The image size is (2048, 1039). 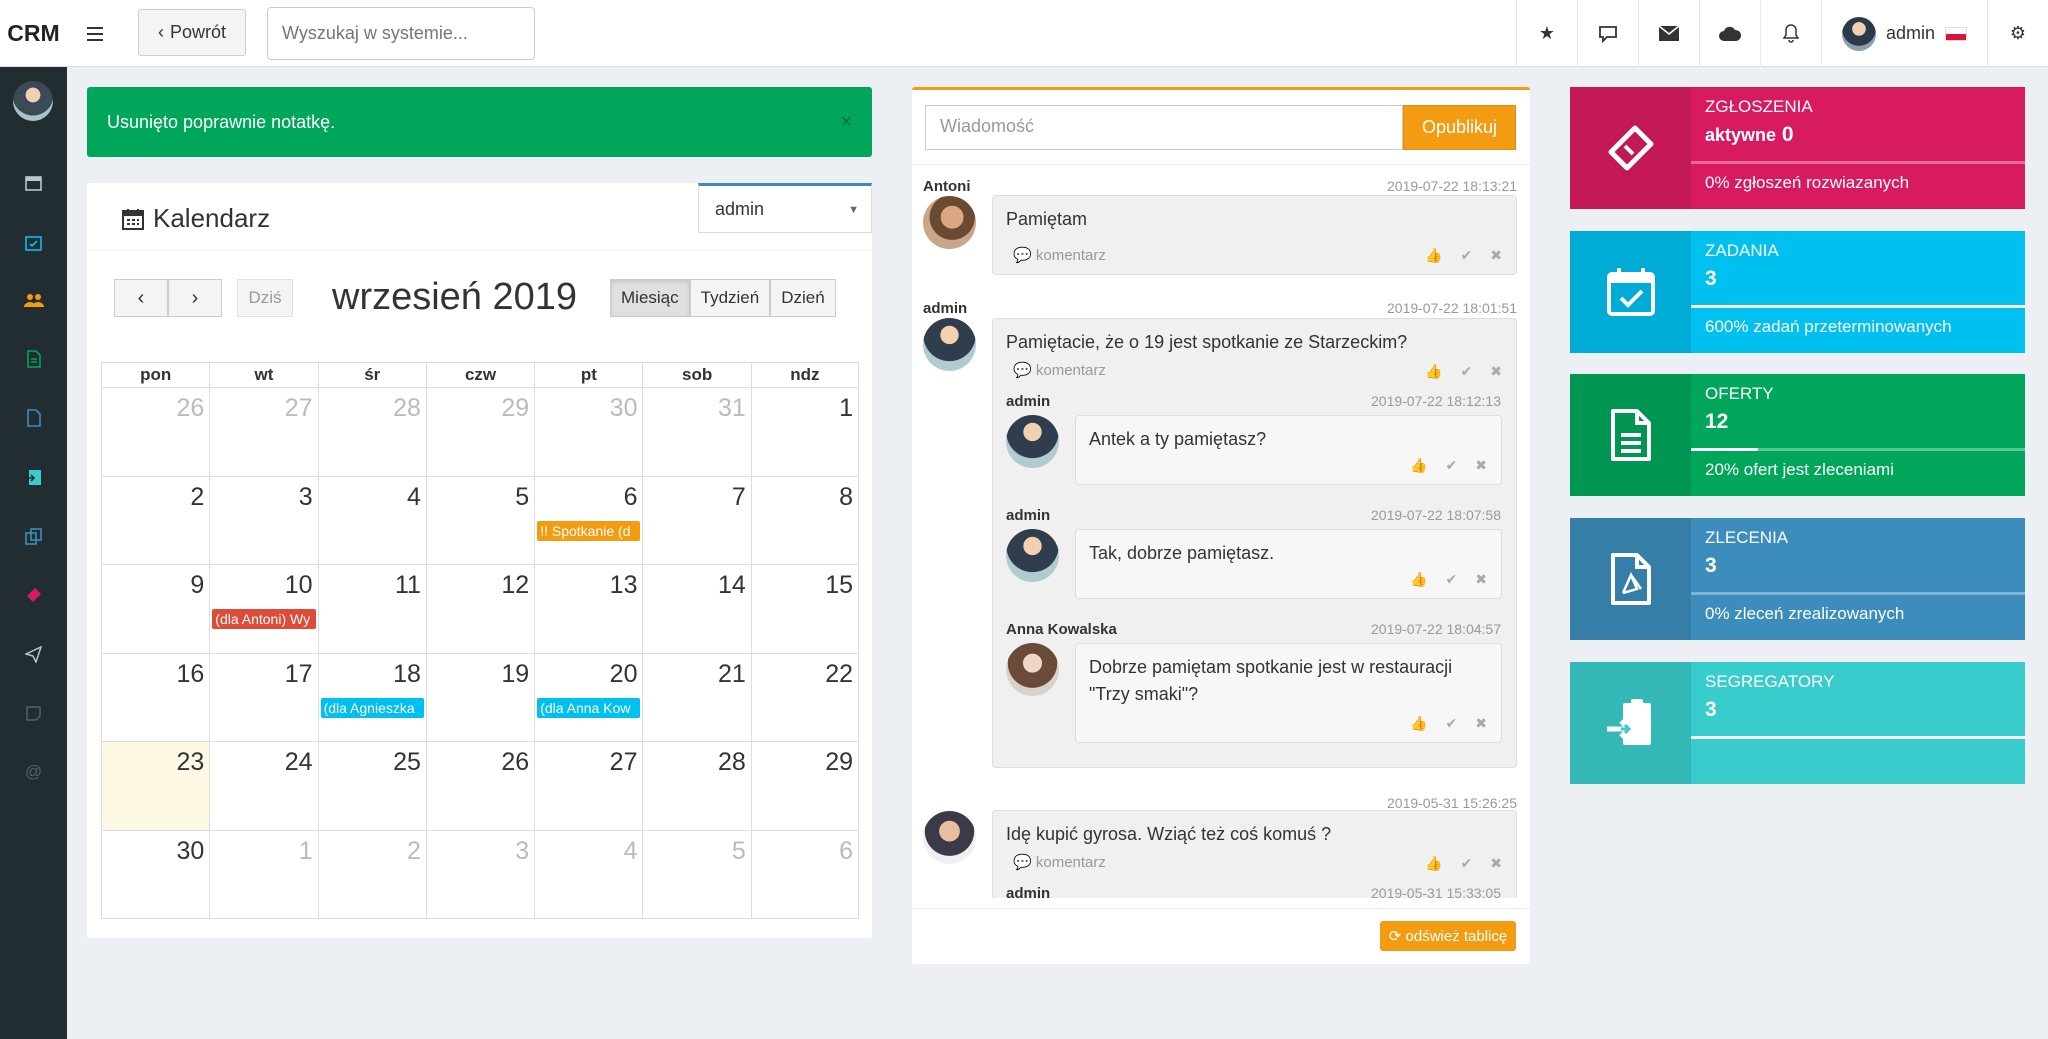 What do you see at coordinates (401, 33) in the screenshot?
I see `search-input` at bounding box center [401, 33].